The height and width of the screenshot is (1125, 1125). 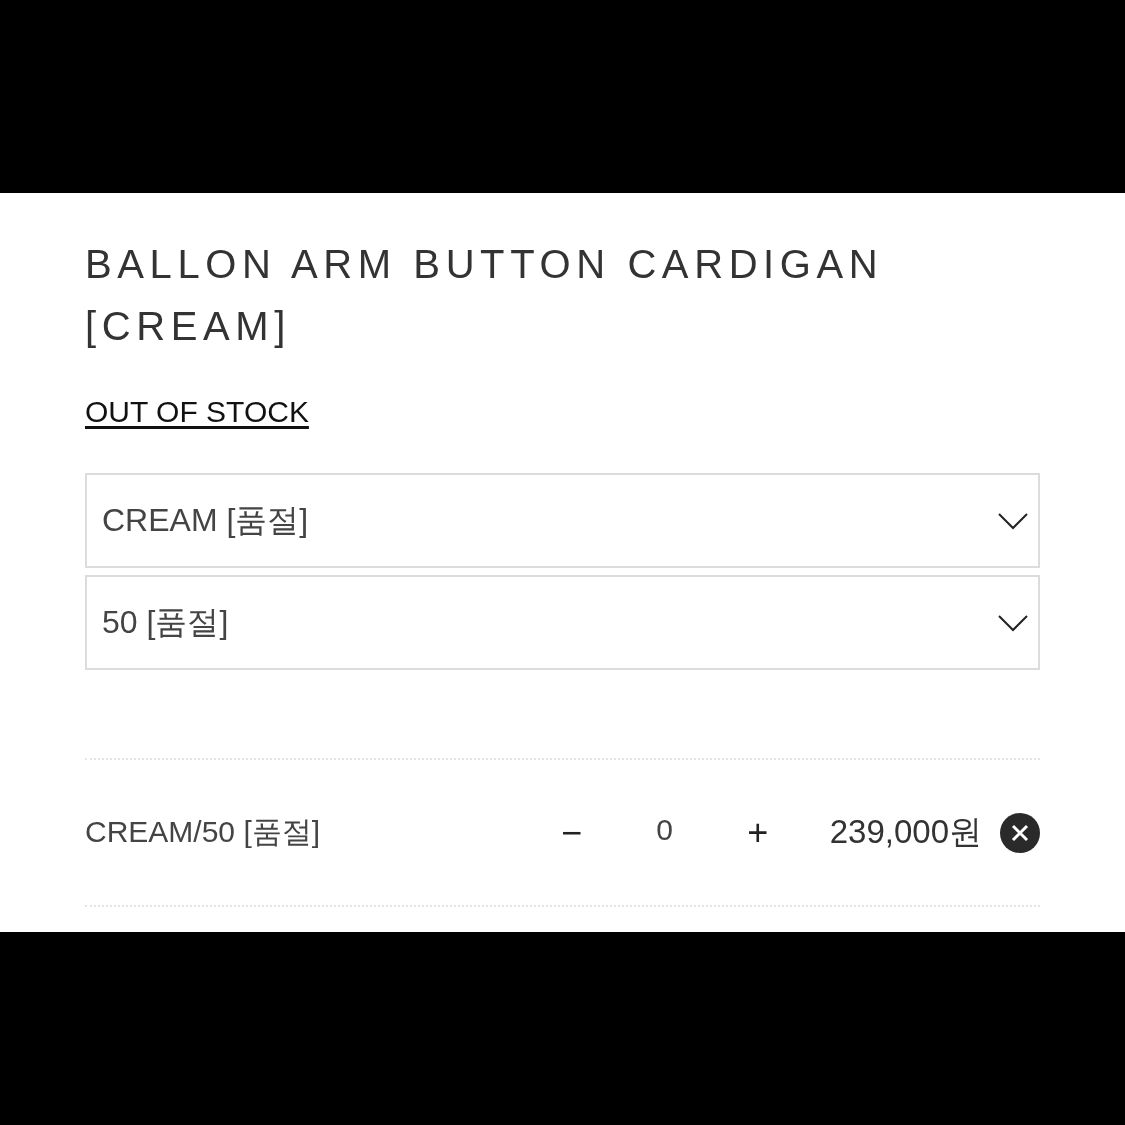 I want to click on option-select: CREAM [품절], so click(x=562, y=520).